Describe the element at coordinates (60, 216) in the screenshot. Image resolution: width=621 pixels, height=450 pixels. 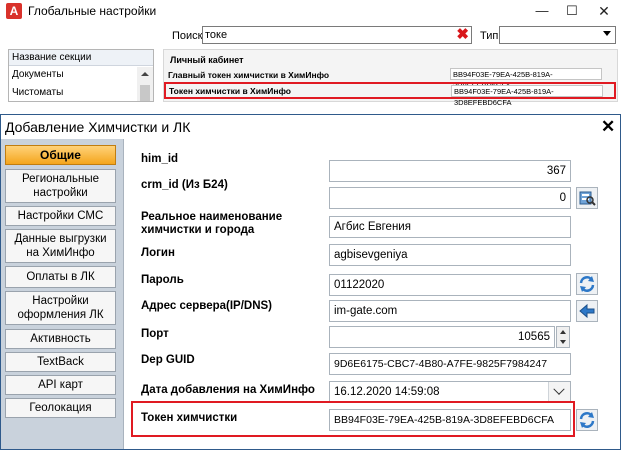
I see `tab-sms-settings: Настройки СМС` at that location.